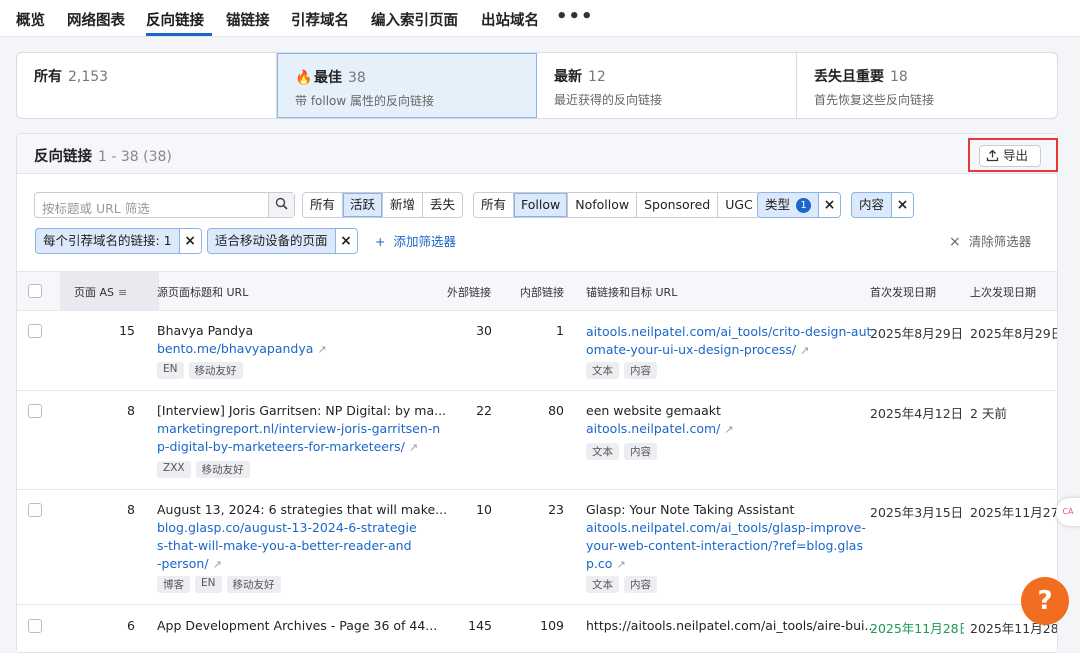 This screenshot has height=653, width=1080. I want to click on side-extension-badge: CA, so click(1068, 512).